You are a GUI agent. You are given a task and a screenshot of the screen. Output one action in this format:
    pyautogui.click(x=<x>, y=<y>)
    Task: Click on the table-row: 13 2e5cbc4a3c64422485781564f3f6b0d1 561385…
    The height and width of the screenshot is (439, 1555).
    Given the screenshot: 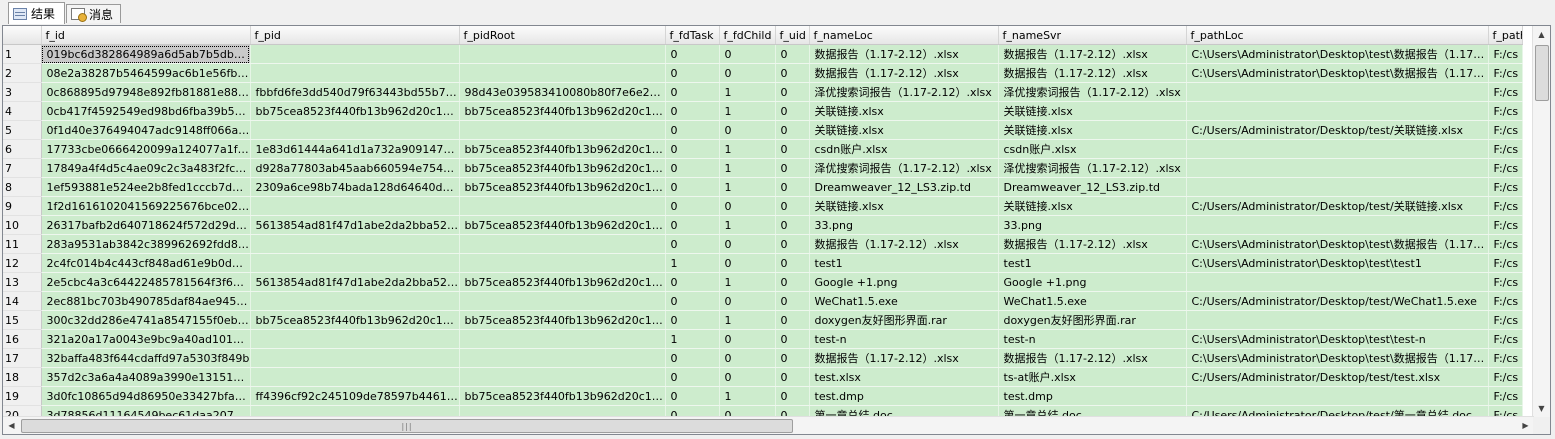 What is the action you would take?
    pyautogui.click(x=763, y=282)
    